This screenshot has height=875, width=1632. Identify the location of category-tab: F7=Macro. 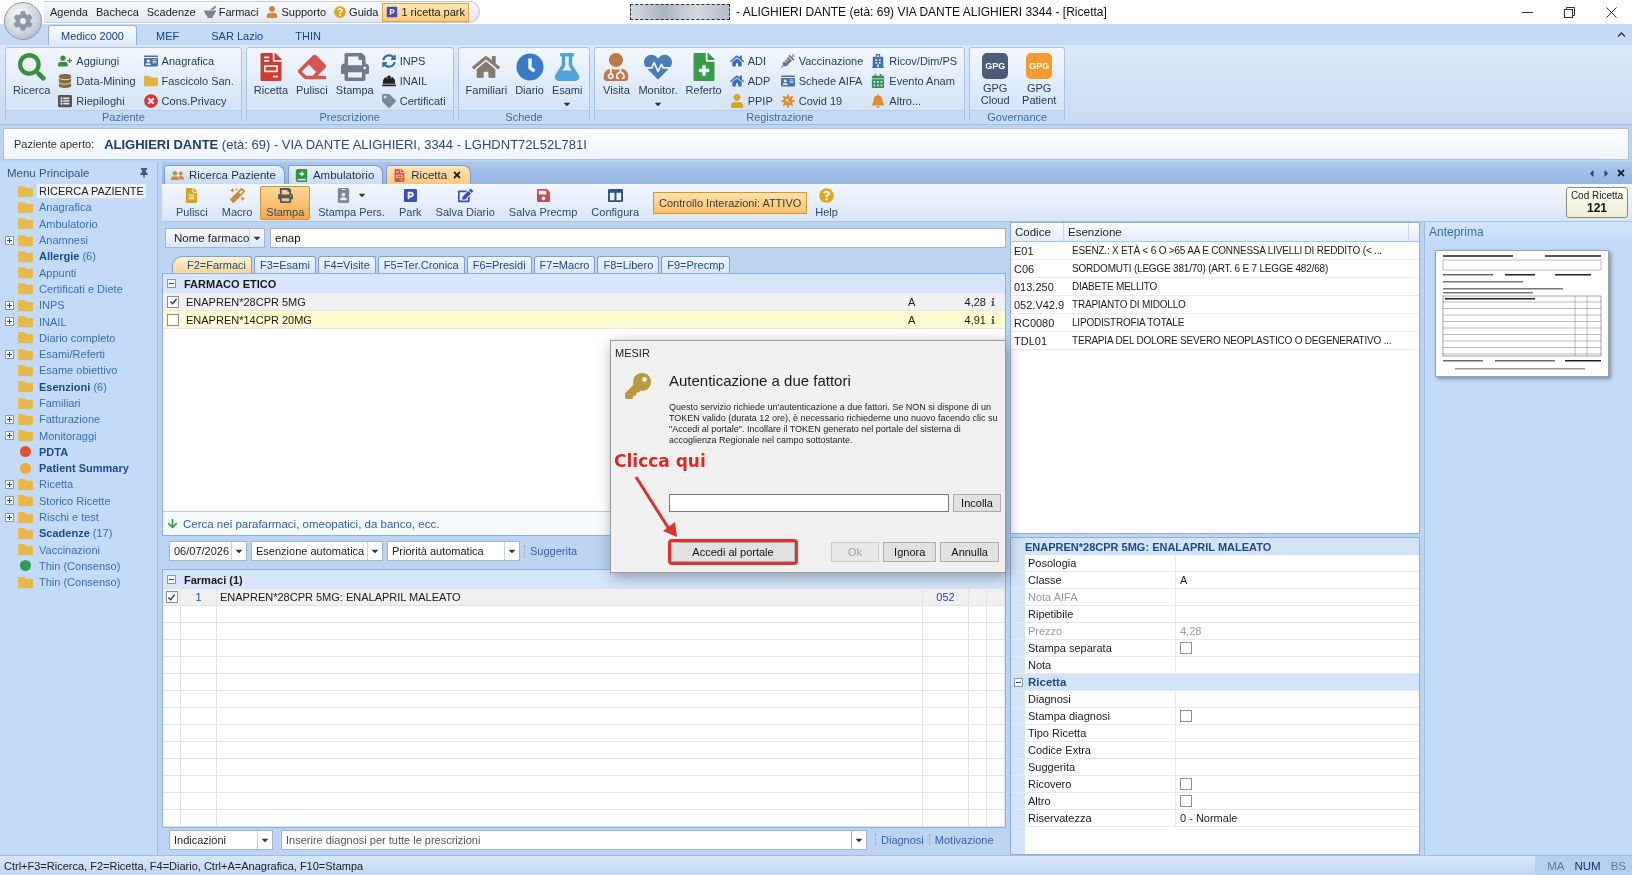
(564, 264).